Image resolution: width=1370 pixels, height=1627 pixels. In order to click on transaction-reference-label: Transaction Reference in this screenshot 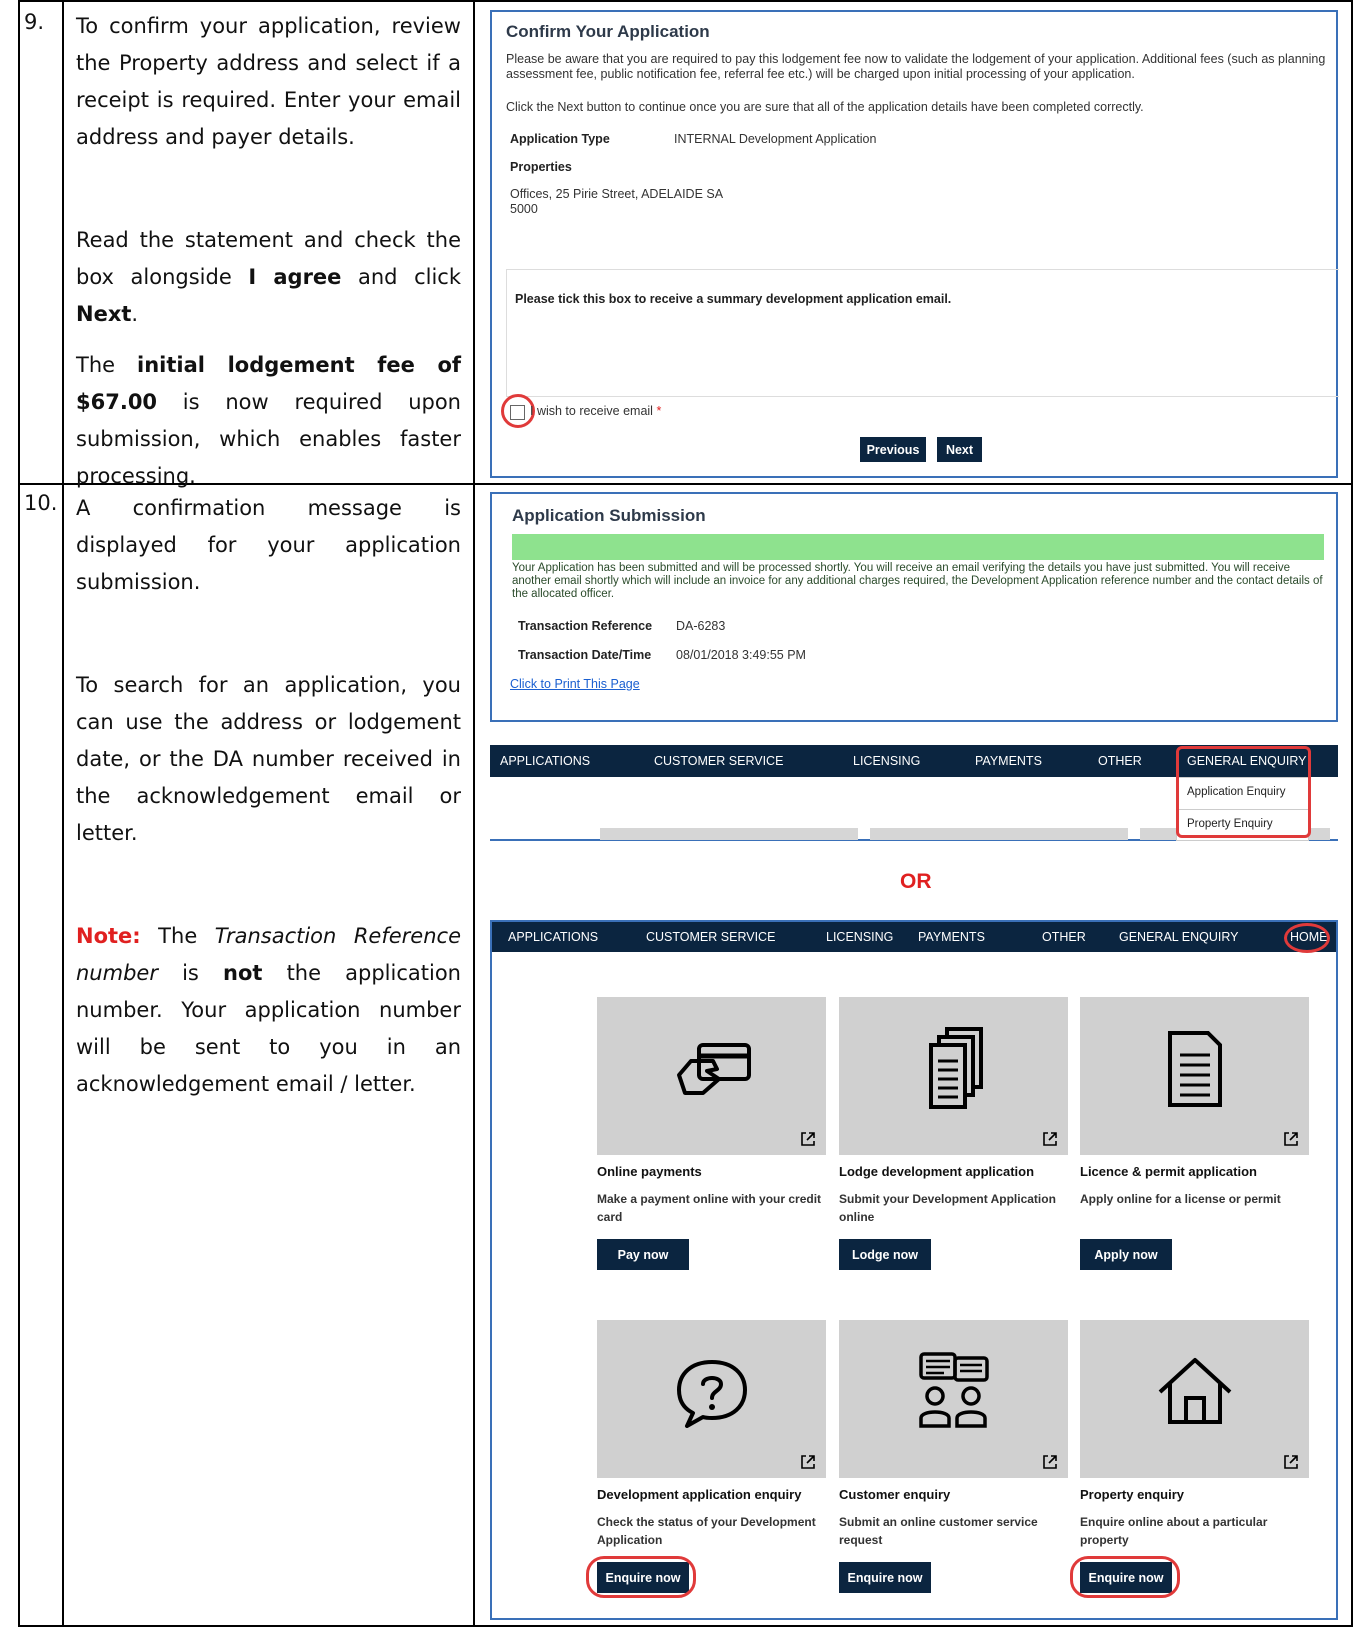, I will do `click(585, 626)`.